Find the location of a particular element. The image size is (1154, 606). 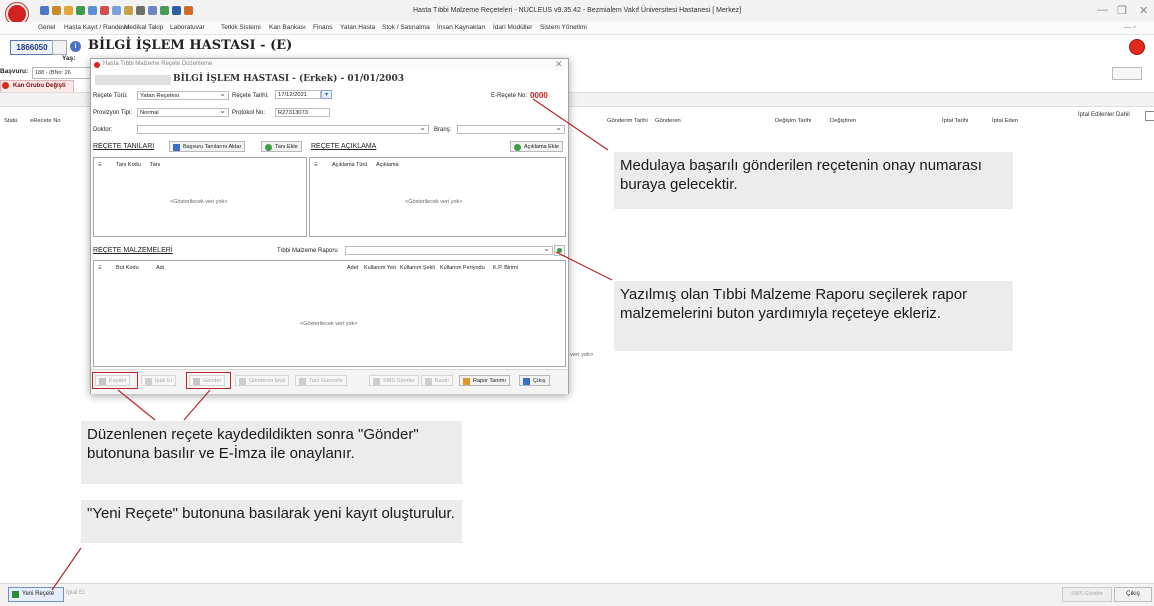

arrow-medula is located at coordinates (570, 124).